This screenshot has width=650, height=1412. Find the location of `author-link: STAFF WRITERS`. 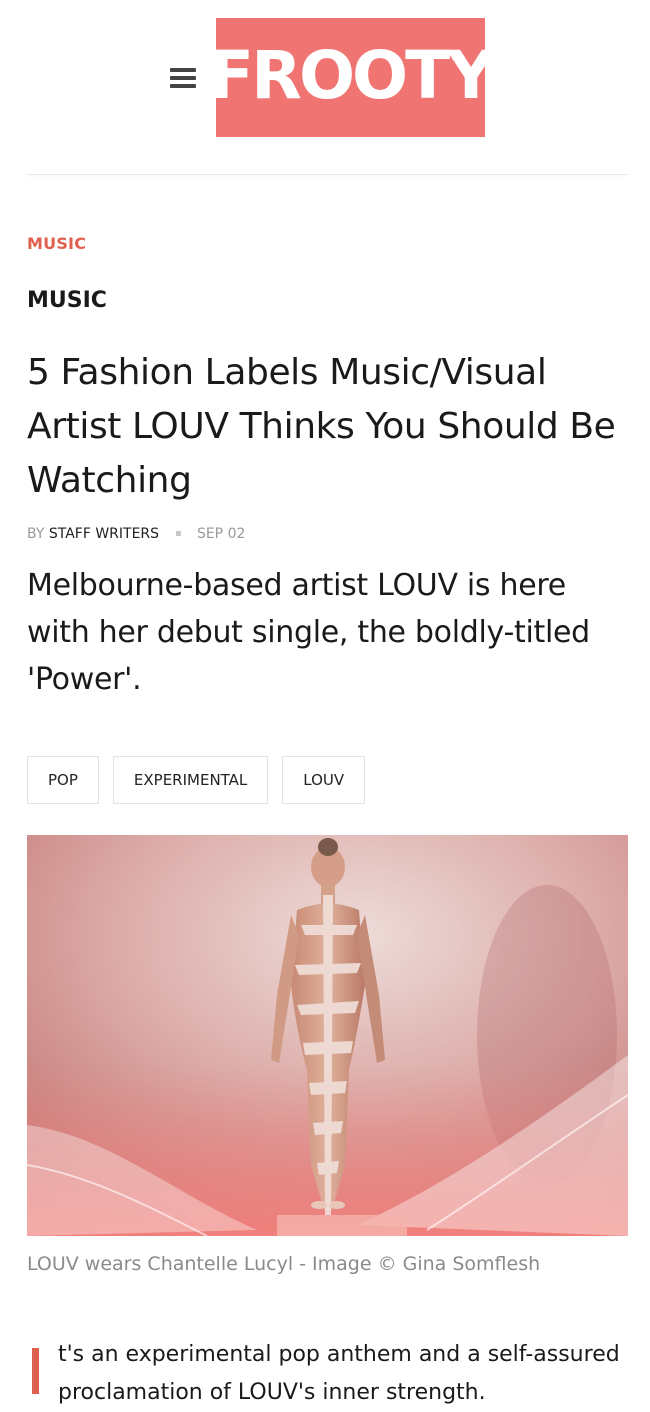

author-link: STAFF WRITERS is located at coordinates (104, 534).